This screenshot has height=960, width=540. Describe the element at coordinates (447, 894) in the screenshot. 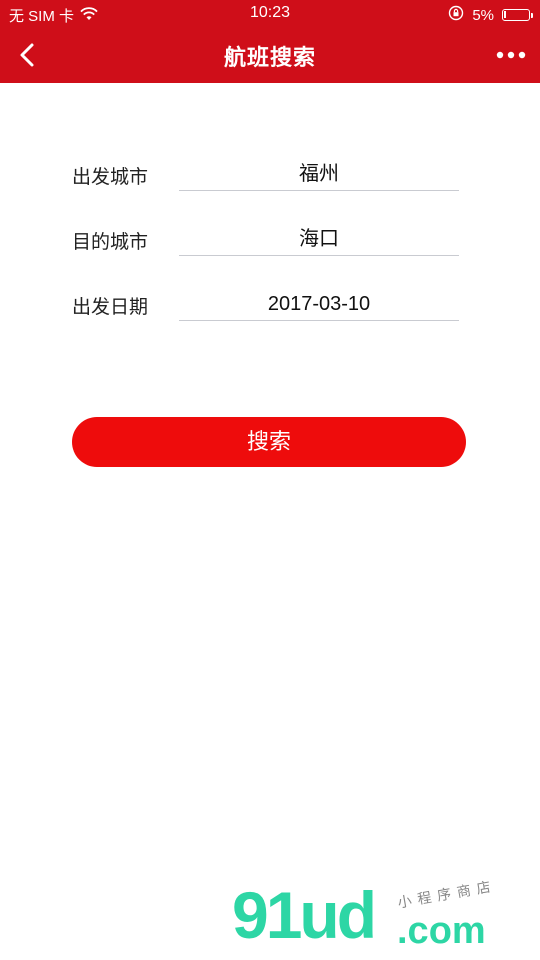

I see `watermark-tagline: 小程序商店` at that location.